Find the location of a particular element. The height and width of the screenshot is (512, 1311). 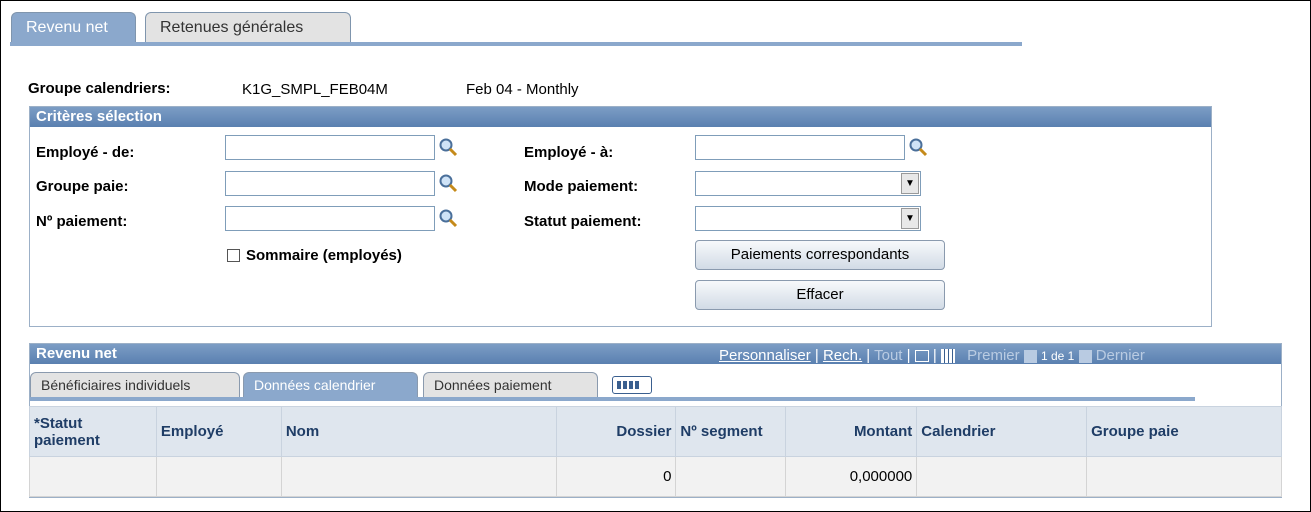

new-window-icon is located at coordinates (921, 356).